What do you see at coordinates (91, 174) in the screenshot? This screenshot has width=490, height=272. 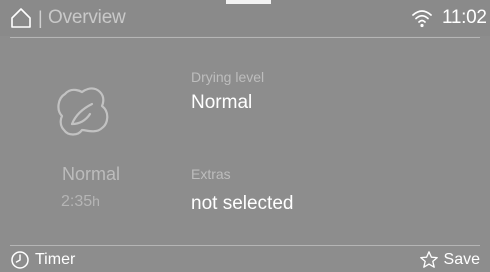 I see `program-name: Normal` at bounding box center [91, 174].